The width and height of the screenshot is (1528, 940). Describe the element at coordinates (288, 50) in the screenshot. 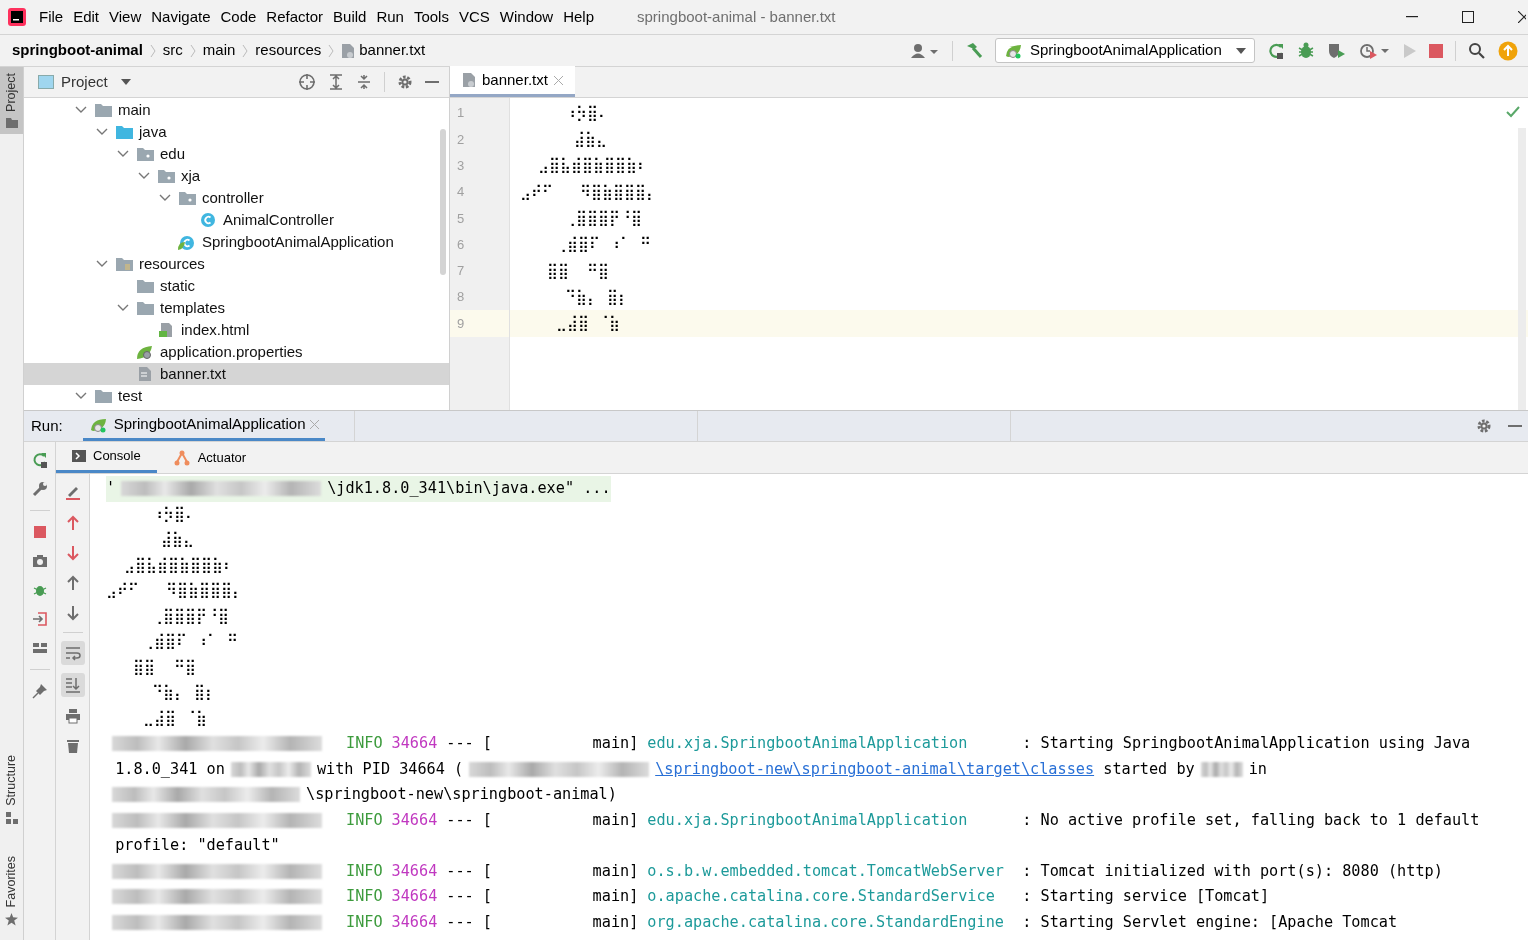

I see `breadcrumb-item: resources` at that location.